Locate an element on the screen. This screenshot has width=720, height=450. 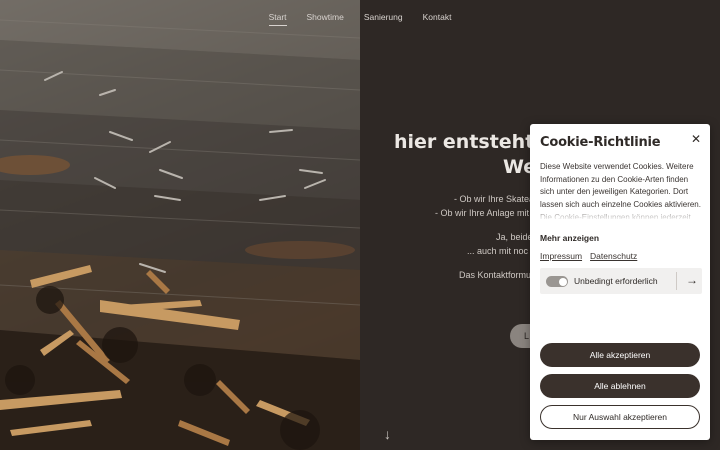
datenschutz-link: Datenschutz is located at coordinates (613, 256).